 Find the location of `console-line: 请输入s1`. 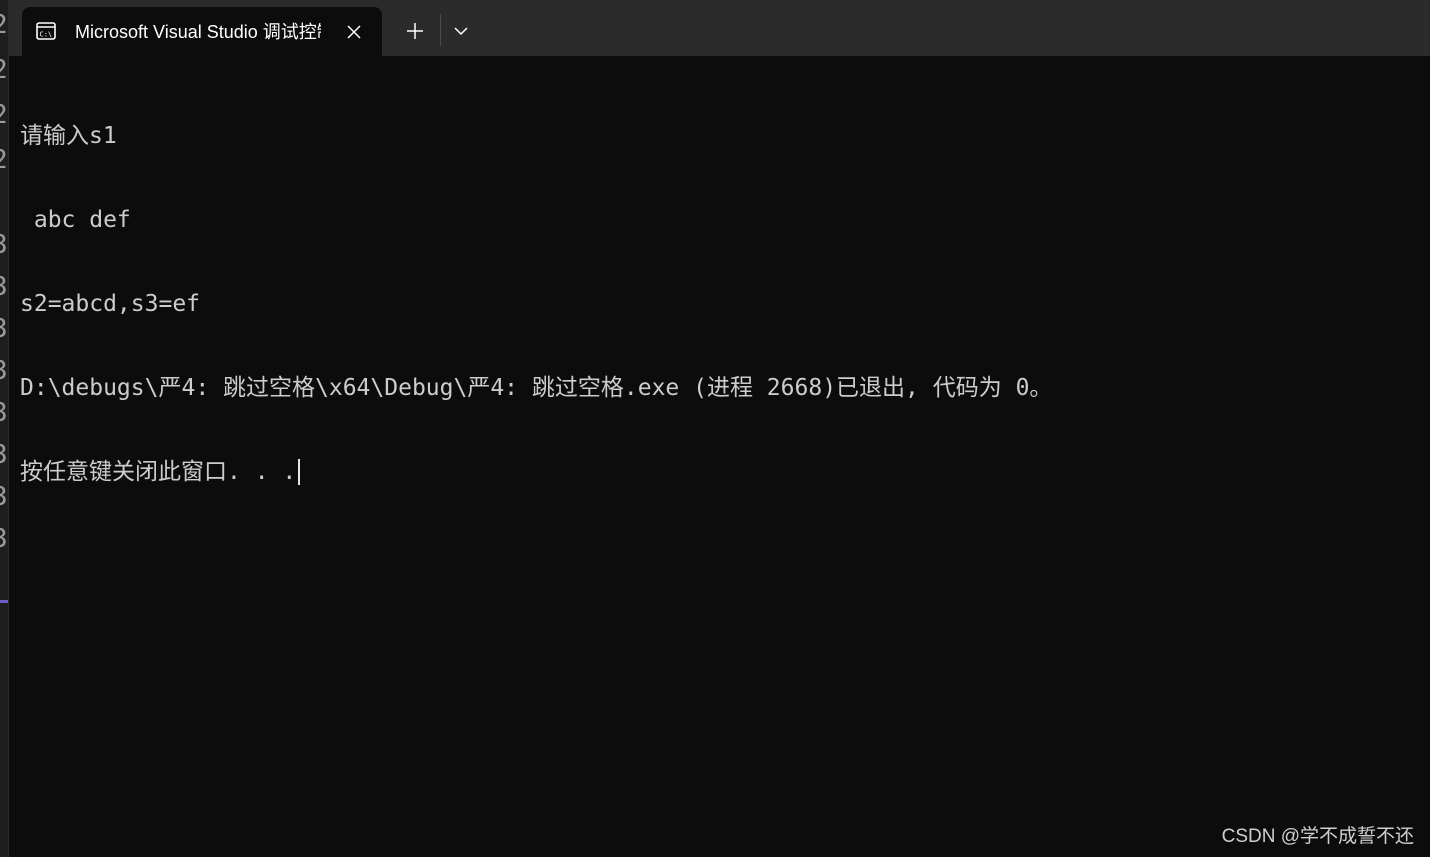

console-line: 请输入s1 is located at coordinates (68, 136).